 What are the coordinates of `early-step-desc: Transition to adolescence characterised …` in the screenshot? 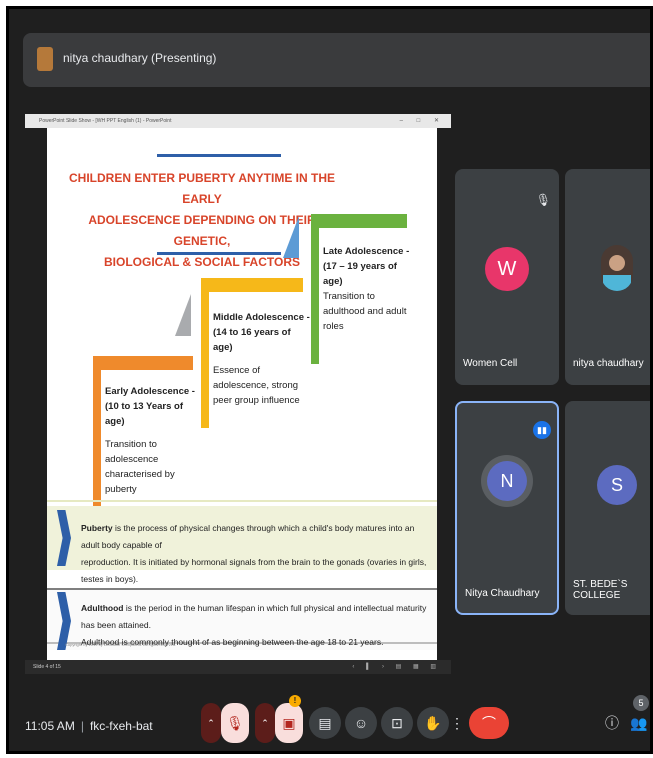 It's located at (140, 467).